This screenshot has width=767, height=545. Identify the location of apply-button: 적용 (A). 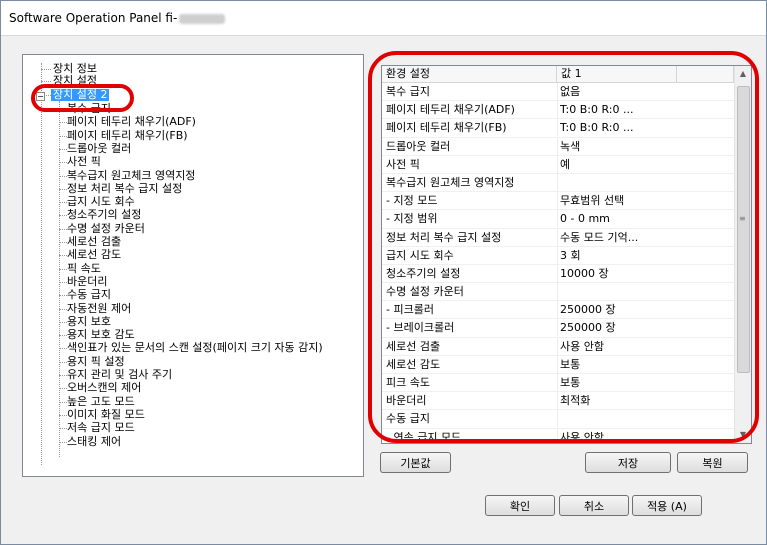
(667, 505).